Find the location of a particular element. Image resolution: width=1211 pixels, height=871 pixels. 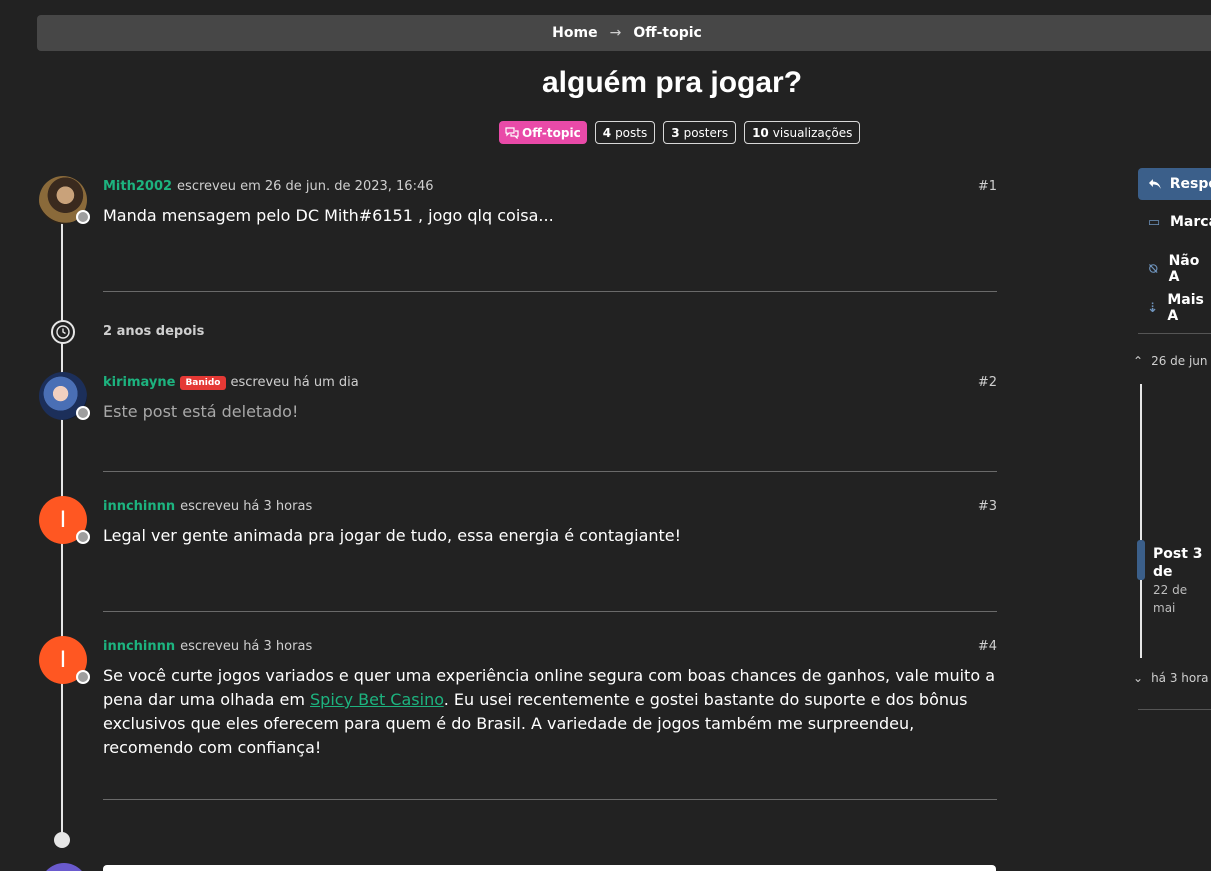

scrubber-position: Post 3 de 22 de mai is located at coordinates (1178, 580).